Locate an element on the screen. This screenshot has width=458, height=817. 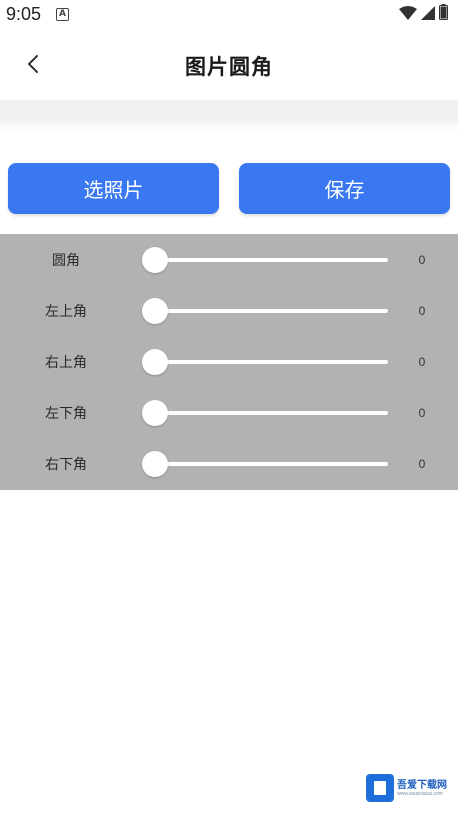
watermark-logo-icon is located at coordinates (380, 788).